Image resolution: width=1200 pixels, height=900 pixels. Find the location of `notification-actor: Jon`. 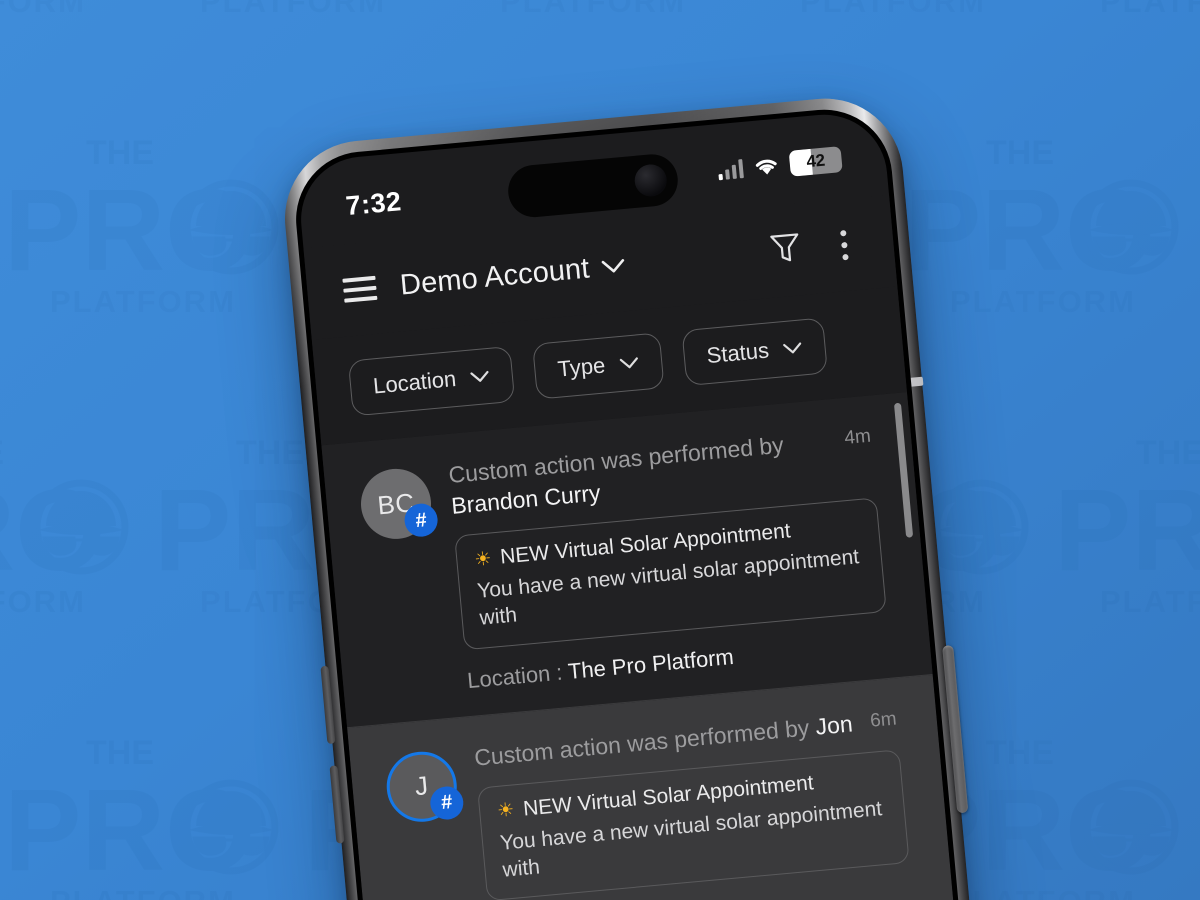

notification-actor: Jon is located at coordinates (834, 725).